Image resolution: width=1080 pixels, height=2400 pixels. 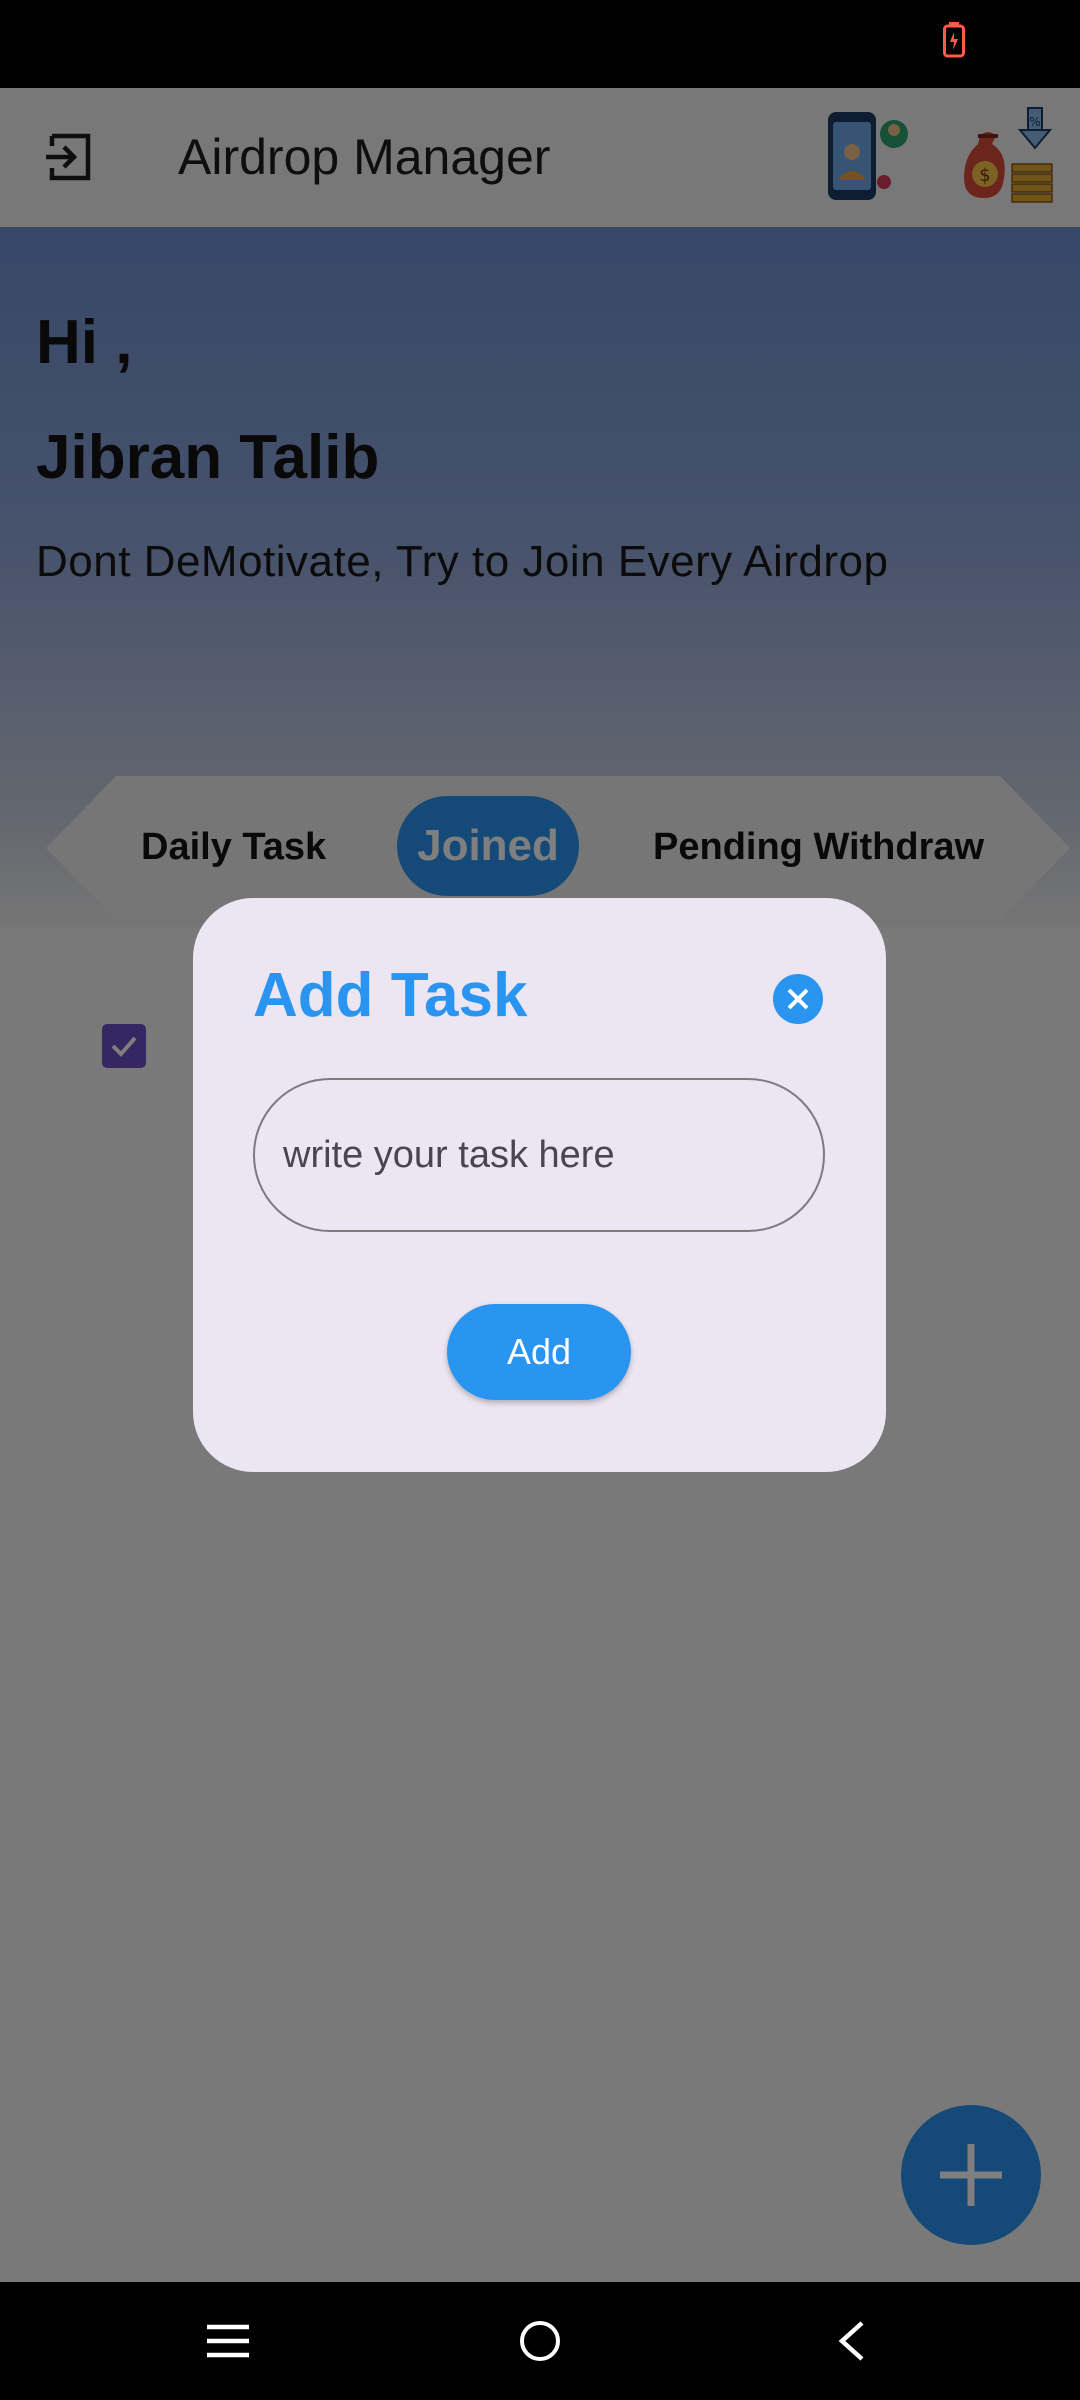 What do you see at coordinates (539, 1352) in the screenshot?
I see `add-button: Add` at bounding box center [539, 1352].